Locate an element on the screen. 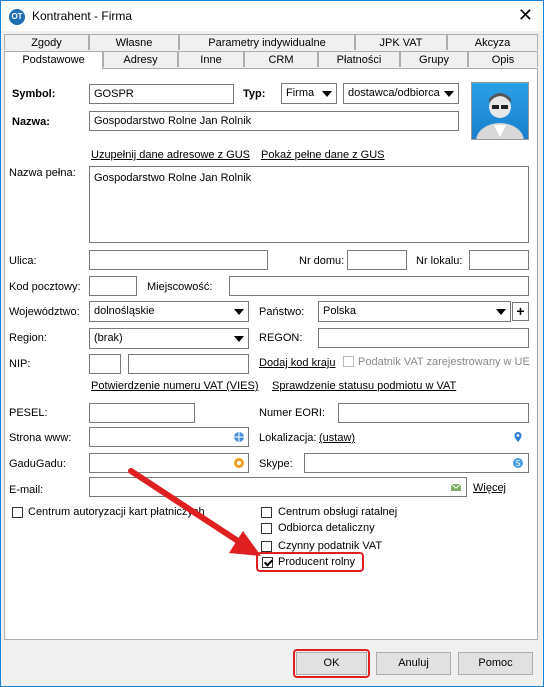 This screenshot has height=687, width=544. relation-select-value: dostawca/odbiorca is located at coordinates (394, 93).